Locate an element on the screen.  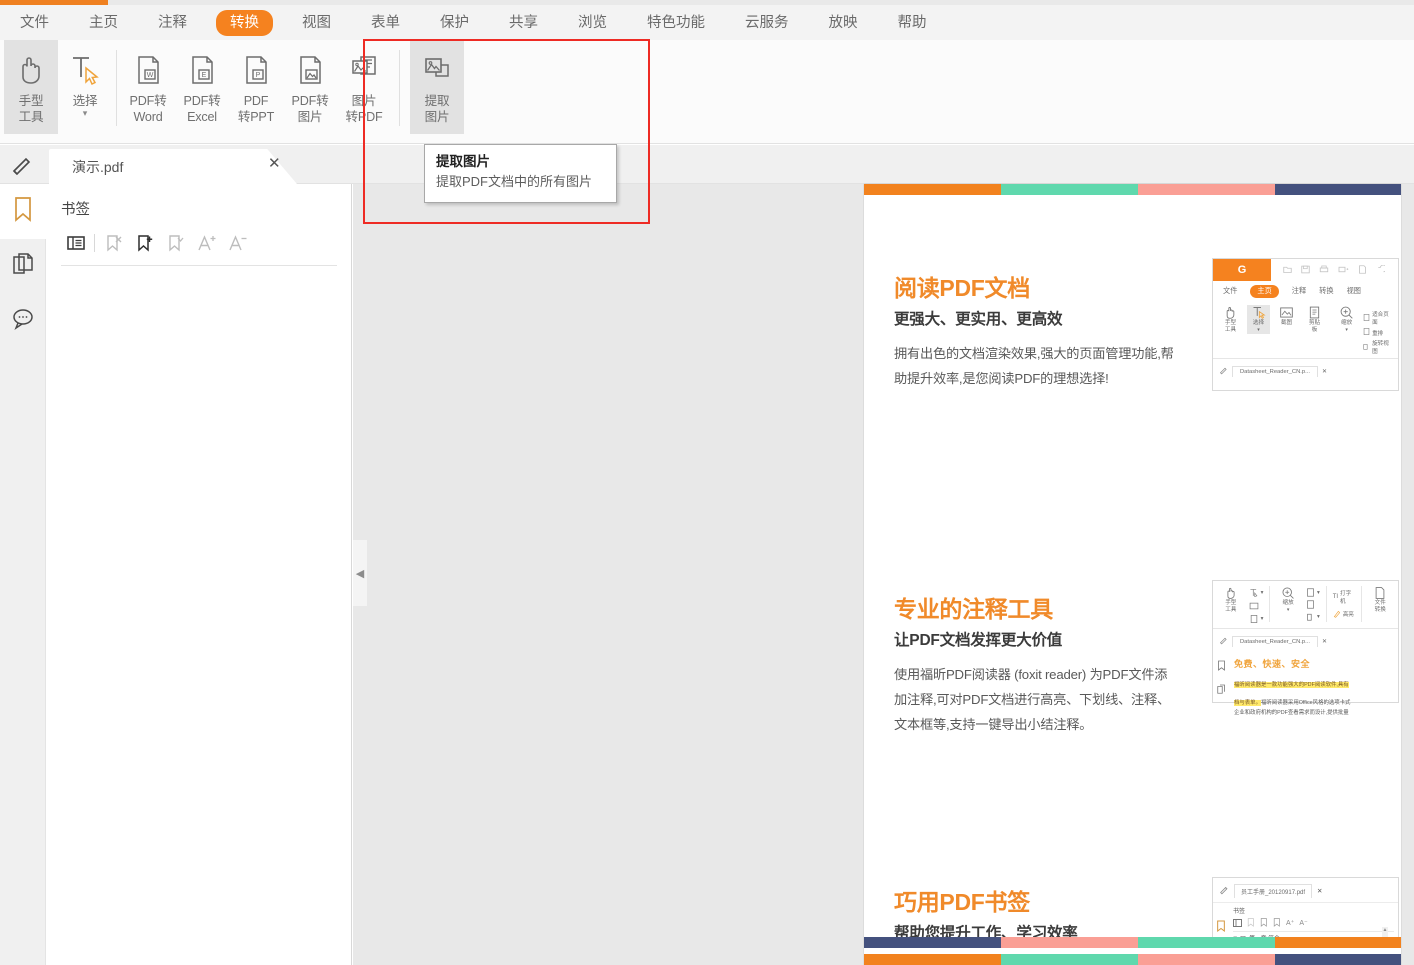
ribbon-button-label: 手型 is located at coordinates (31, 101).